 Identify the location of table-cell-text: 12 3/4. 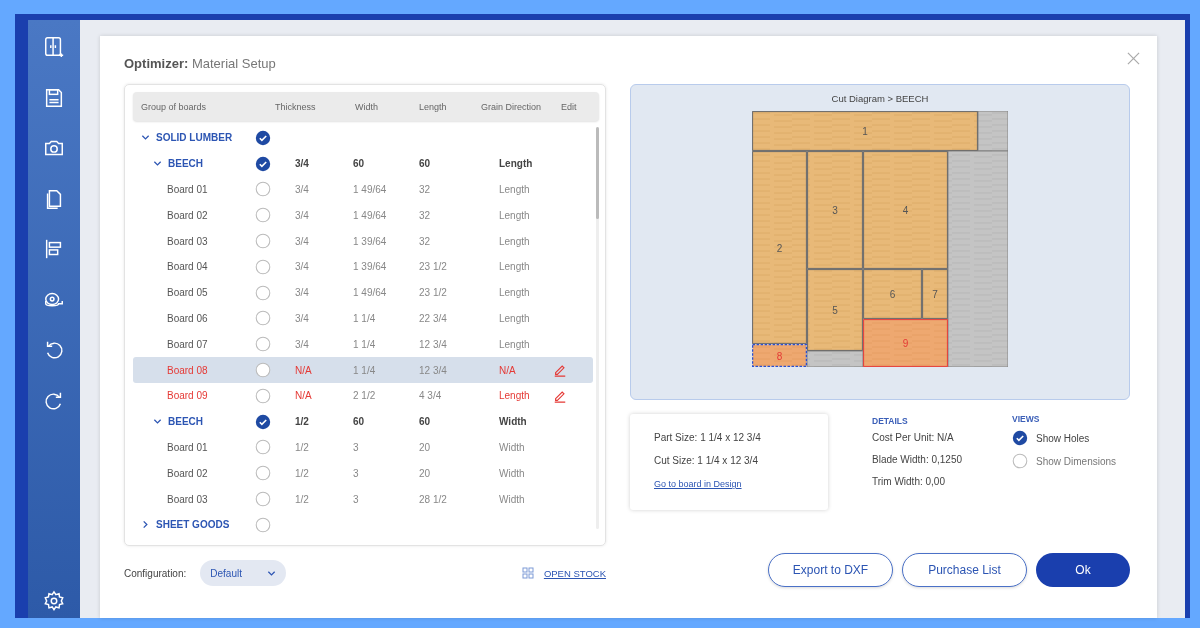
(433, 344).